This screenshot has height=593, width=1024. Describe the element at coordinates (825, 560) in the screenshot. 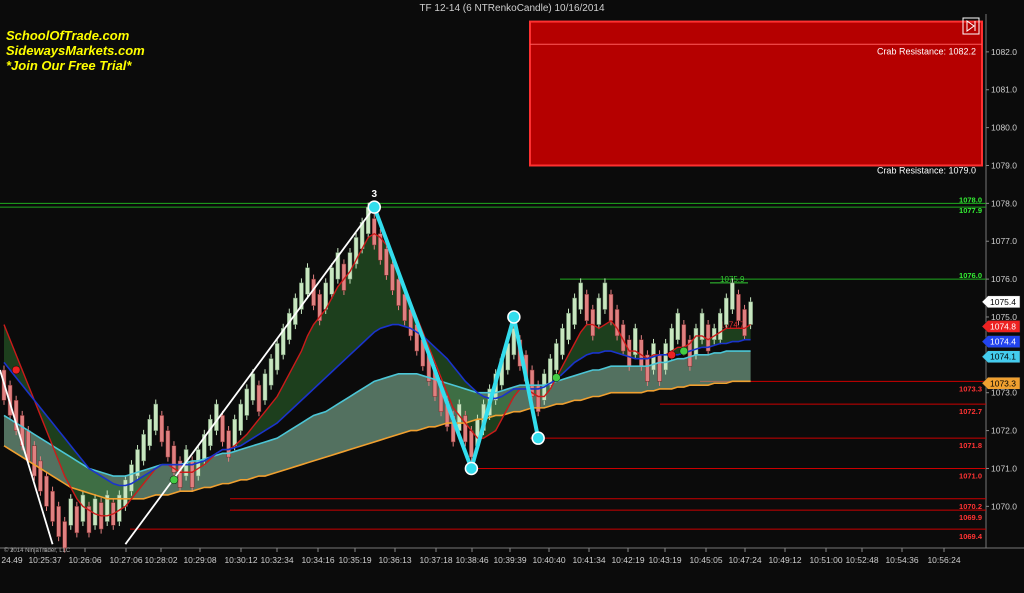

I see `time-tick-label: 10:51:00` at that location.